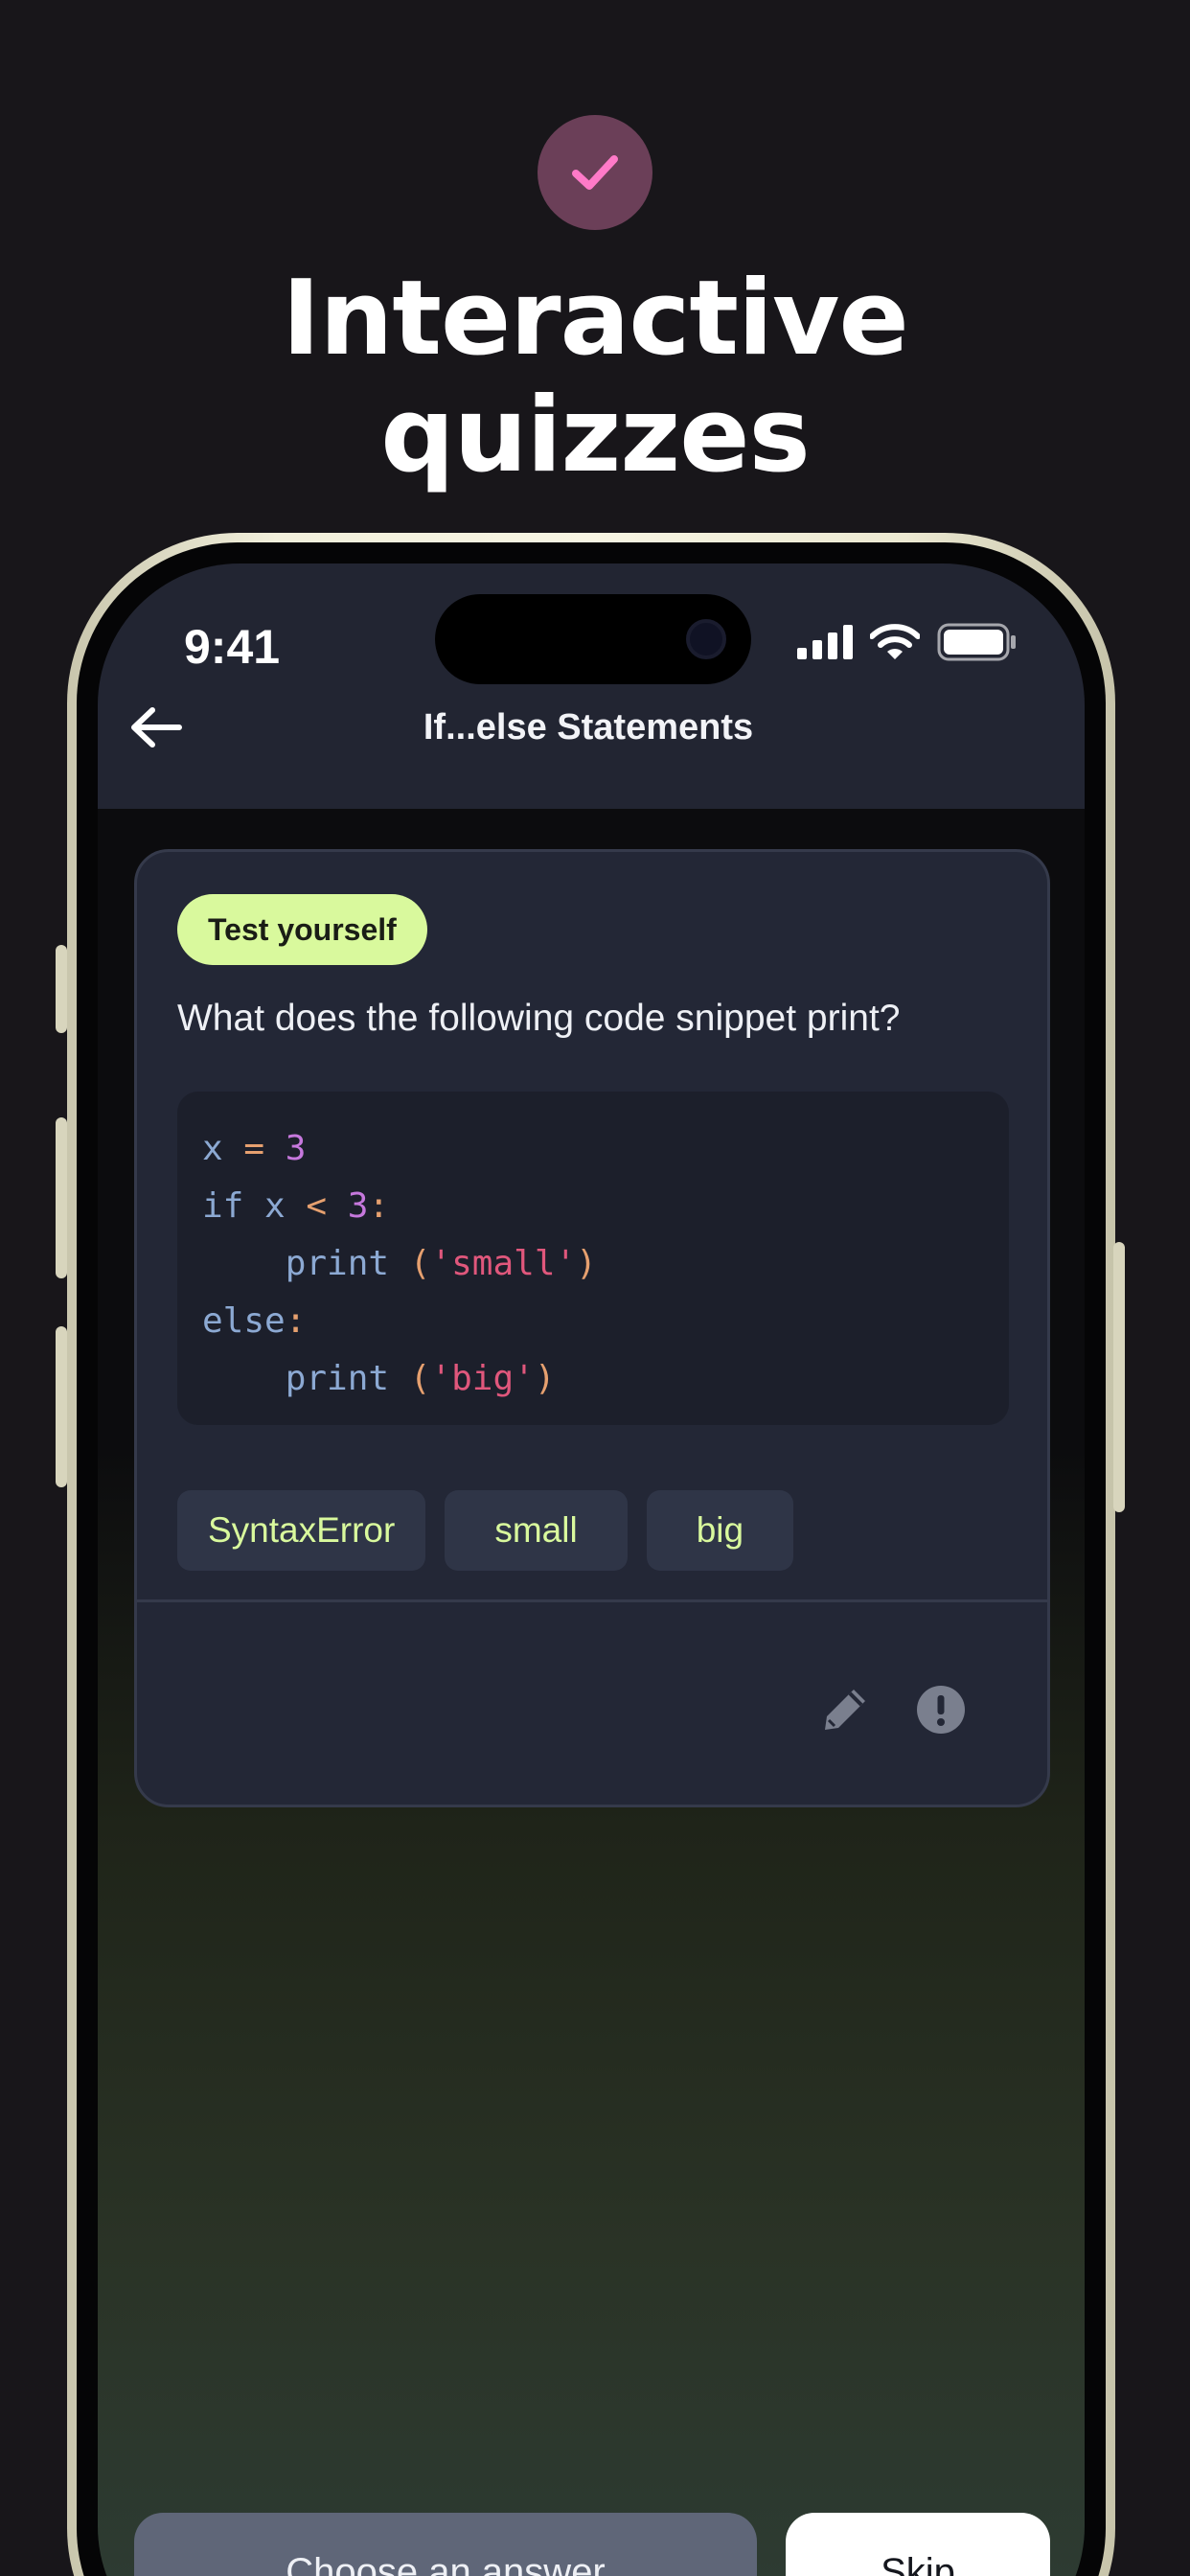 The width and height of the screenshot is (1190, 2576). Describe the element at coordinates (589, 727) in the screenshot. I see `page-title-text: If...else Statements` at that location.